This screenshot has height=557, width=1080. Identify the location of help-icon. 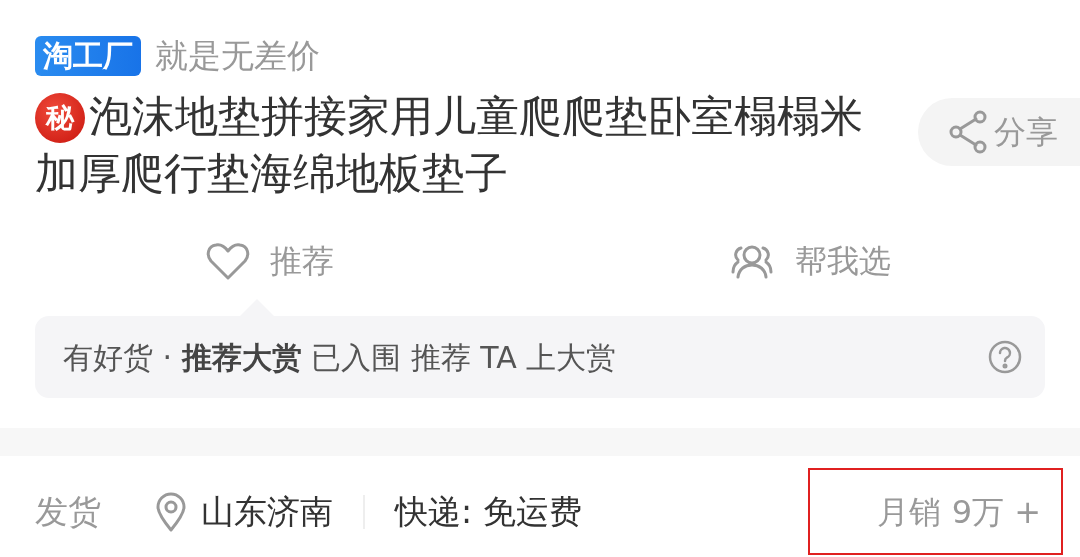
(1005, 357).